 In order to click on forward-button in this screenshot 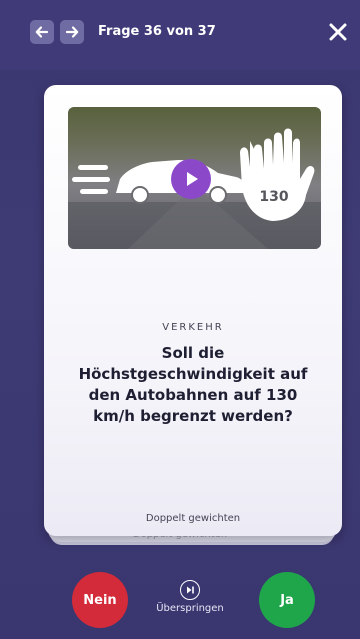, I will do `click(72, 32)`.